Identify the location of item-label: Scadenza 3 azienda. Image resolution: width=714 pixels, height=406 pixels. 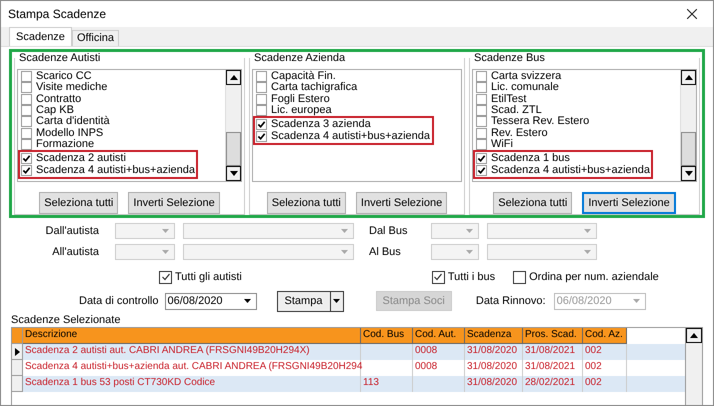
(321, 124).